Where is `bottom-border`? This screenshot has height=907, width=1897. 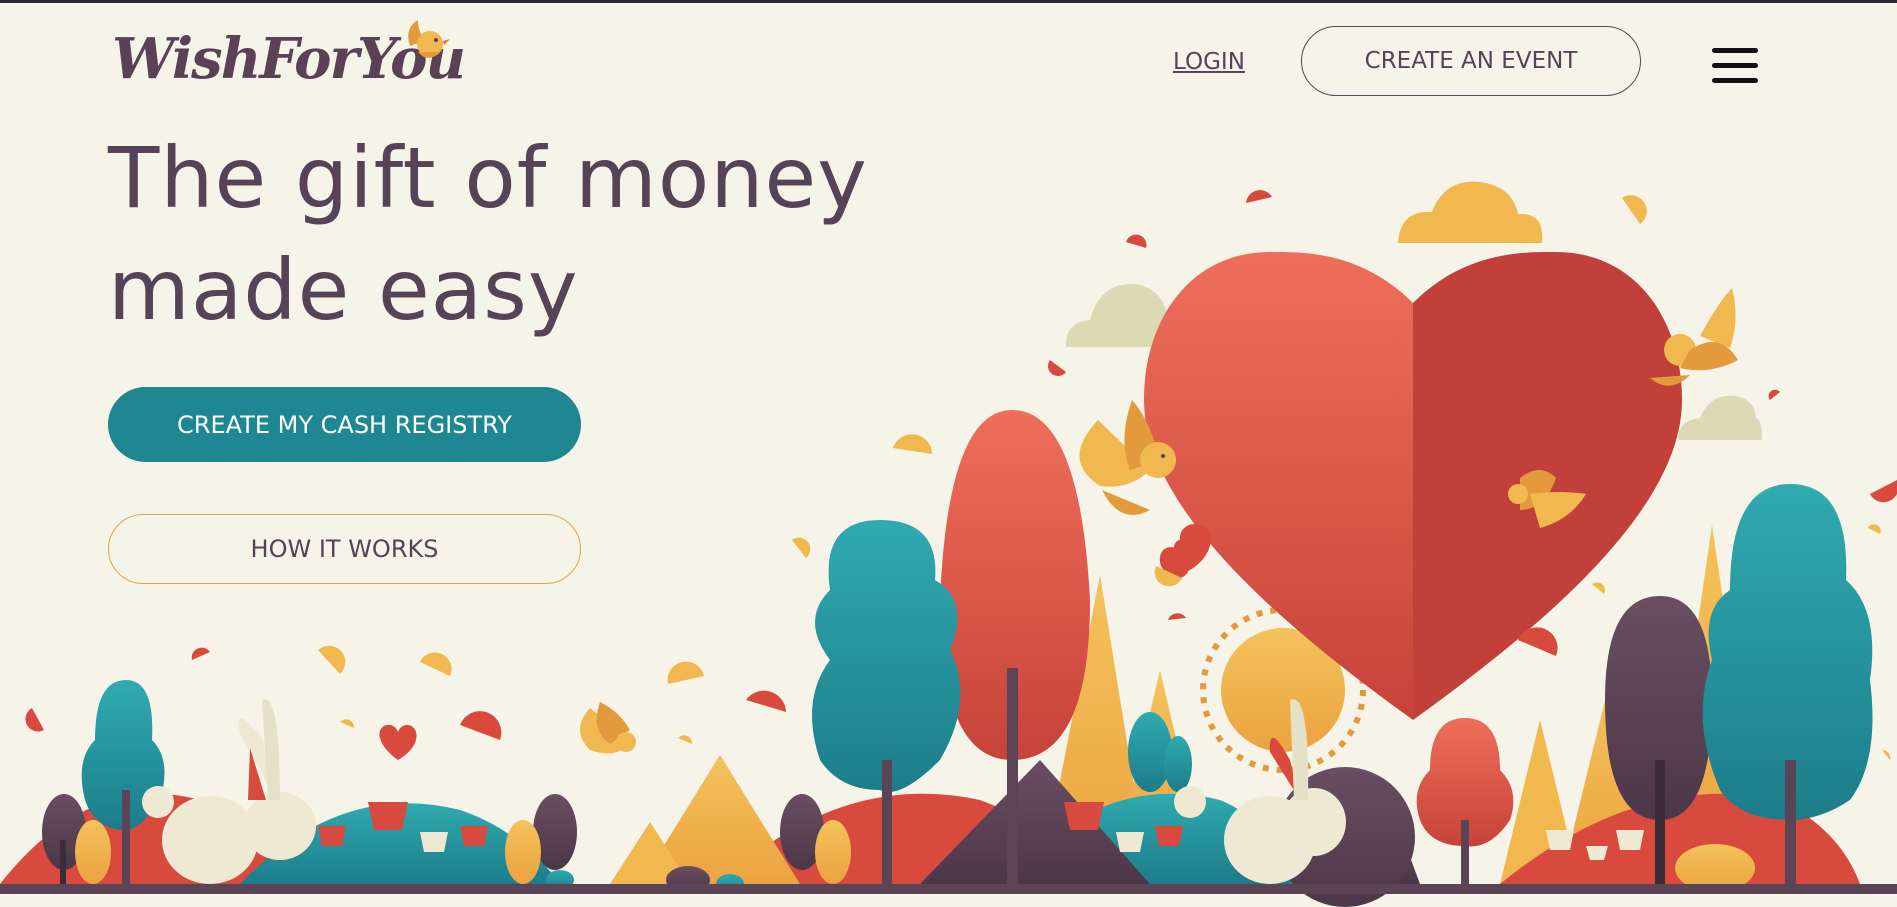 bottom-border is located at coordinates (948, 889).